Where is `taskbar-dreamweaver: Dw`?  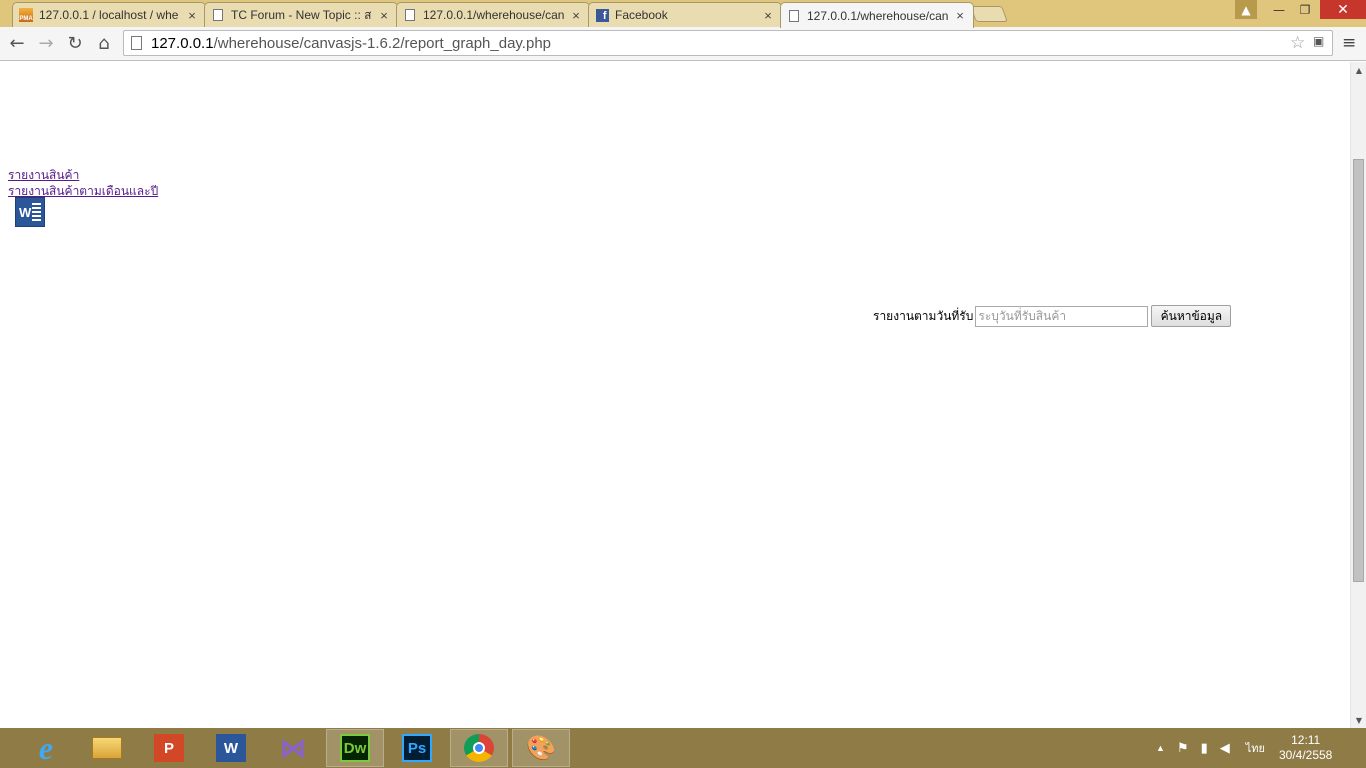 taskbar-dreamweaver: Dw is located at coordinates (355, 748).